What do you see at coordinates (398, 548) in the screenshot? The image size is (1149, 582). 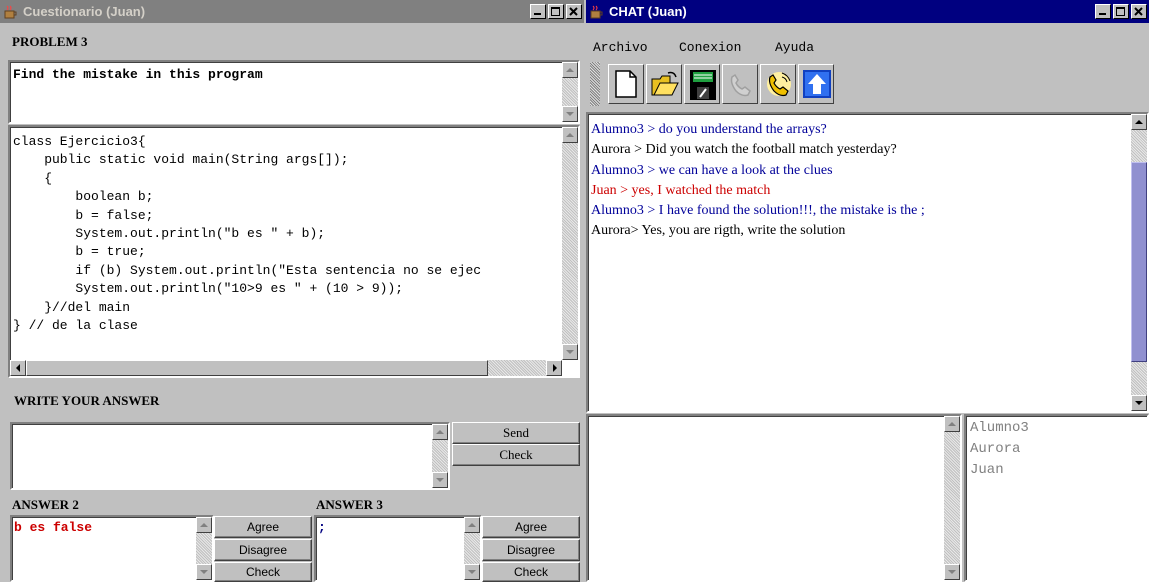 I see `answer-3-area: ;` at bounding box center [398, 548].